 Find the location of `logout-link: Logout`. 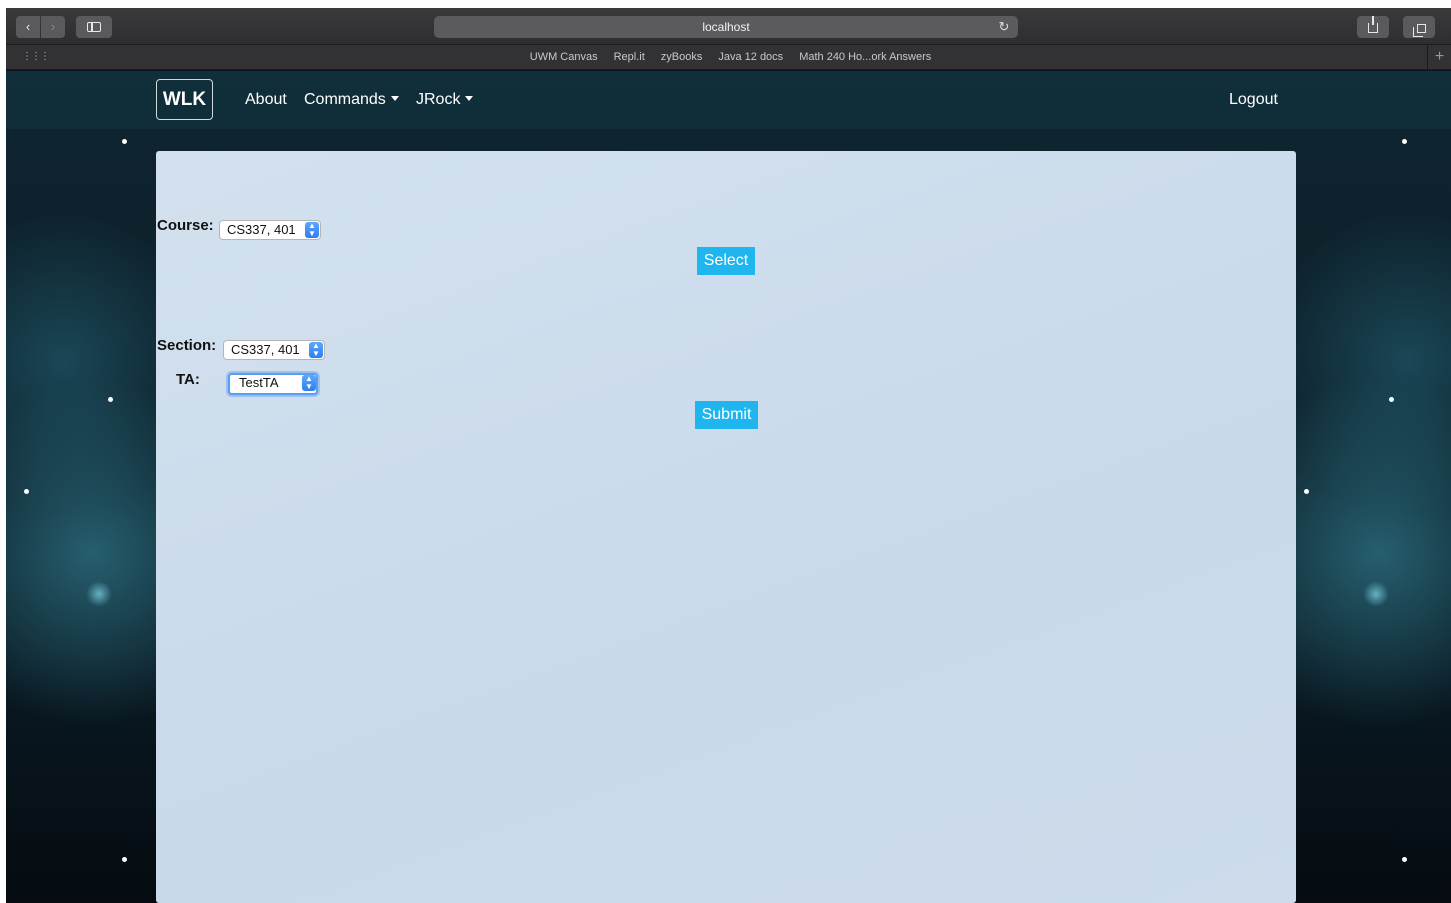

logout-link: Logout is located at coordinates (1253, 100).